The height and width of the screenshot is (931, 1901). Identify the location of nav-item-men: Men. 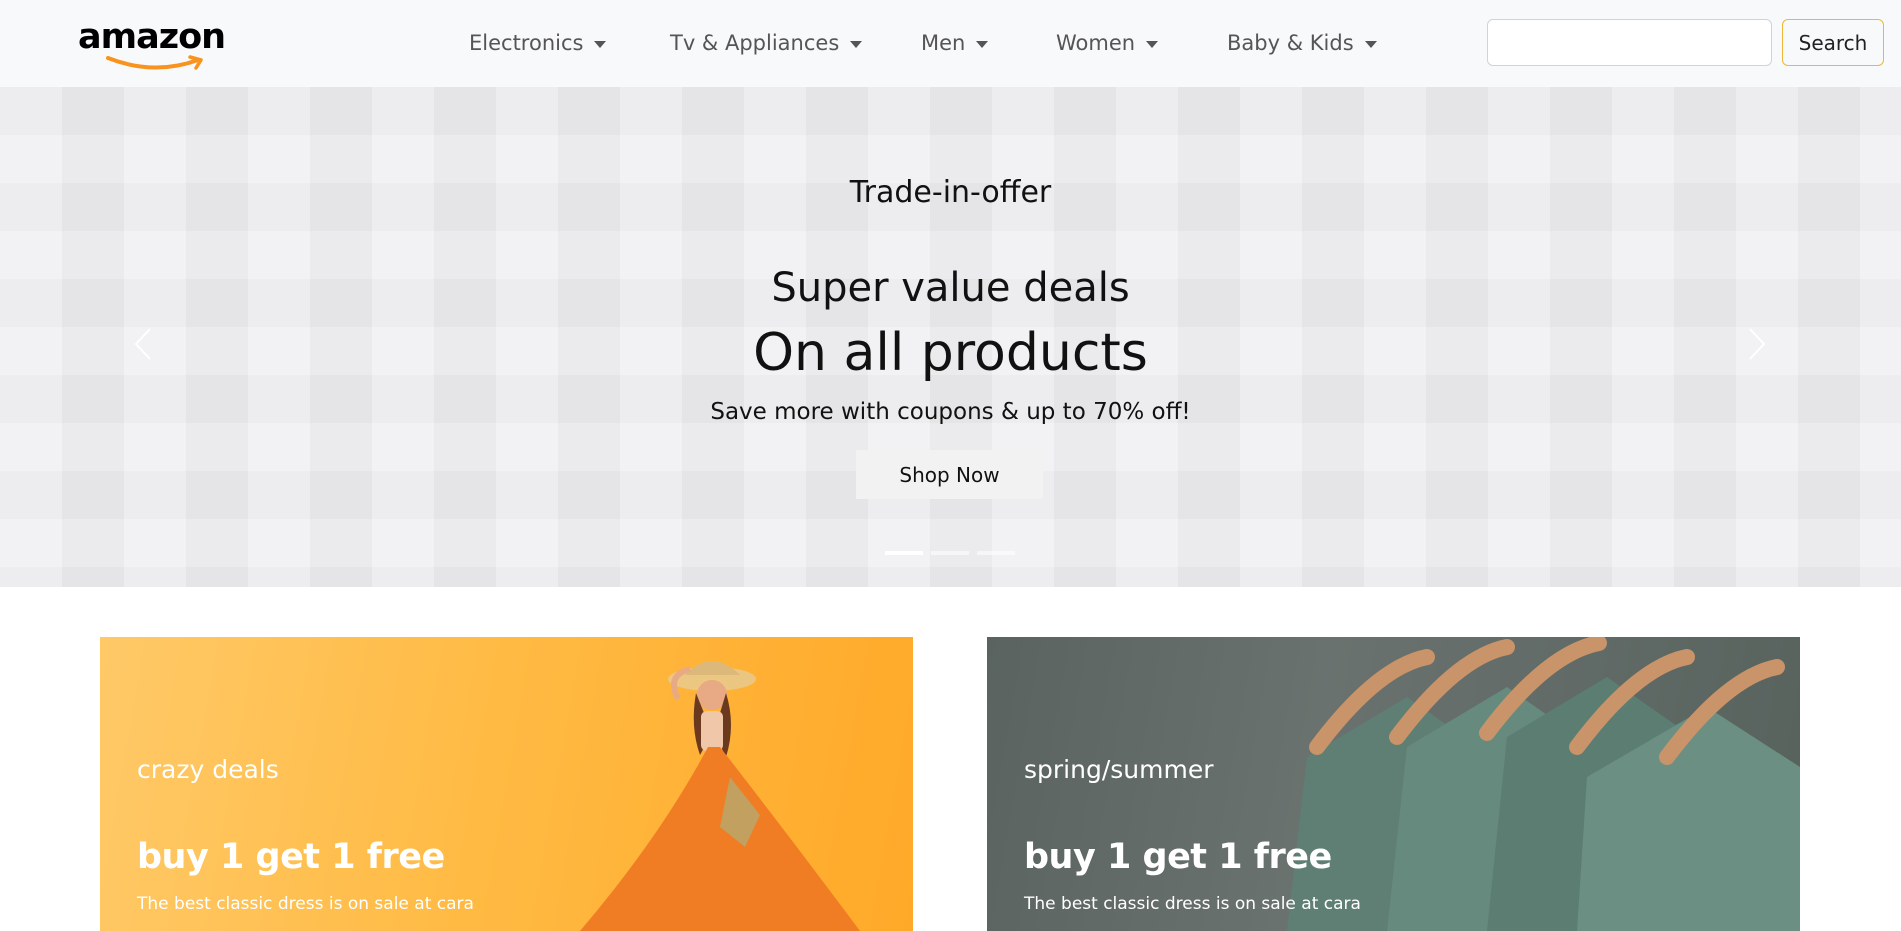
(955, 43).